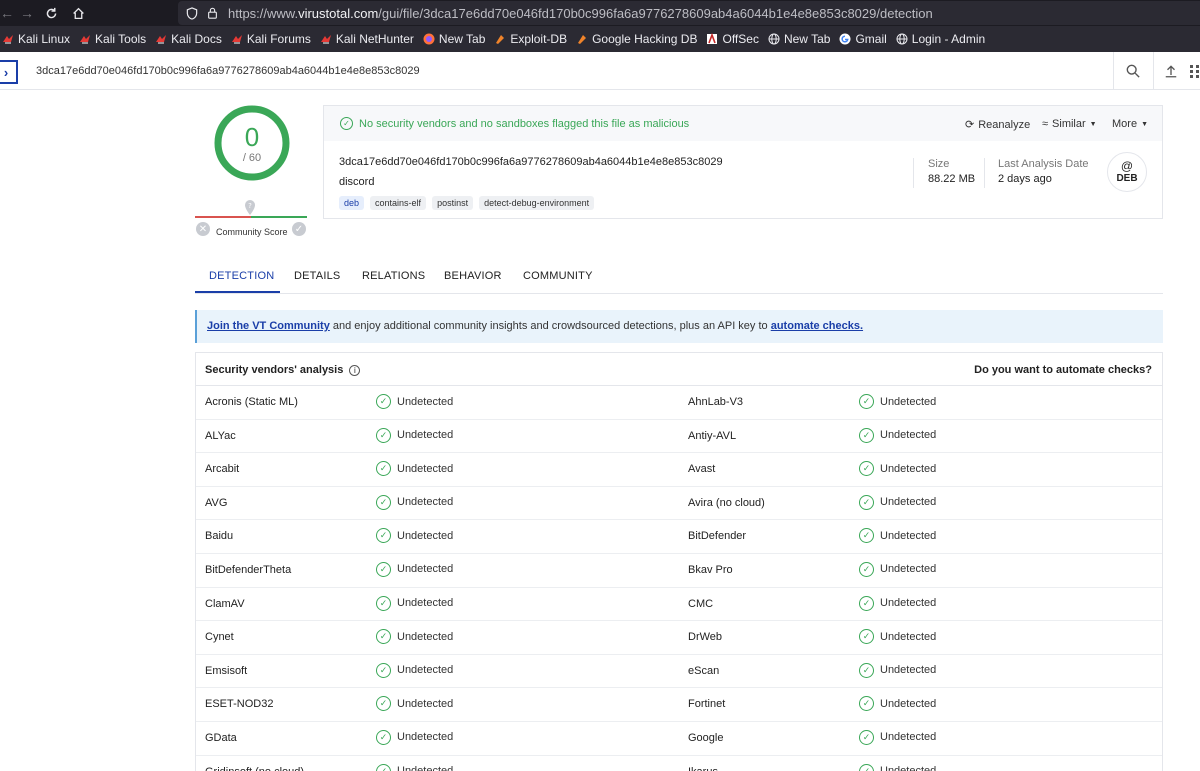 Image resolution: width=1200 pixels, height=771 pixels. I want to click on active-tab-indicator, so click(237, 292).